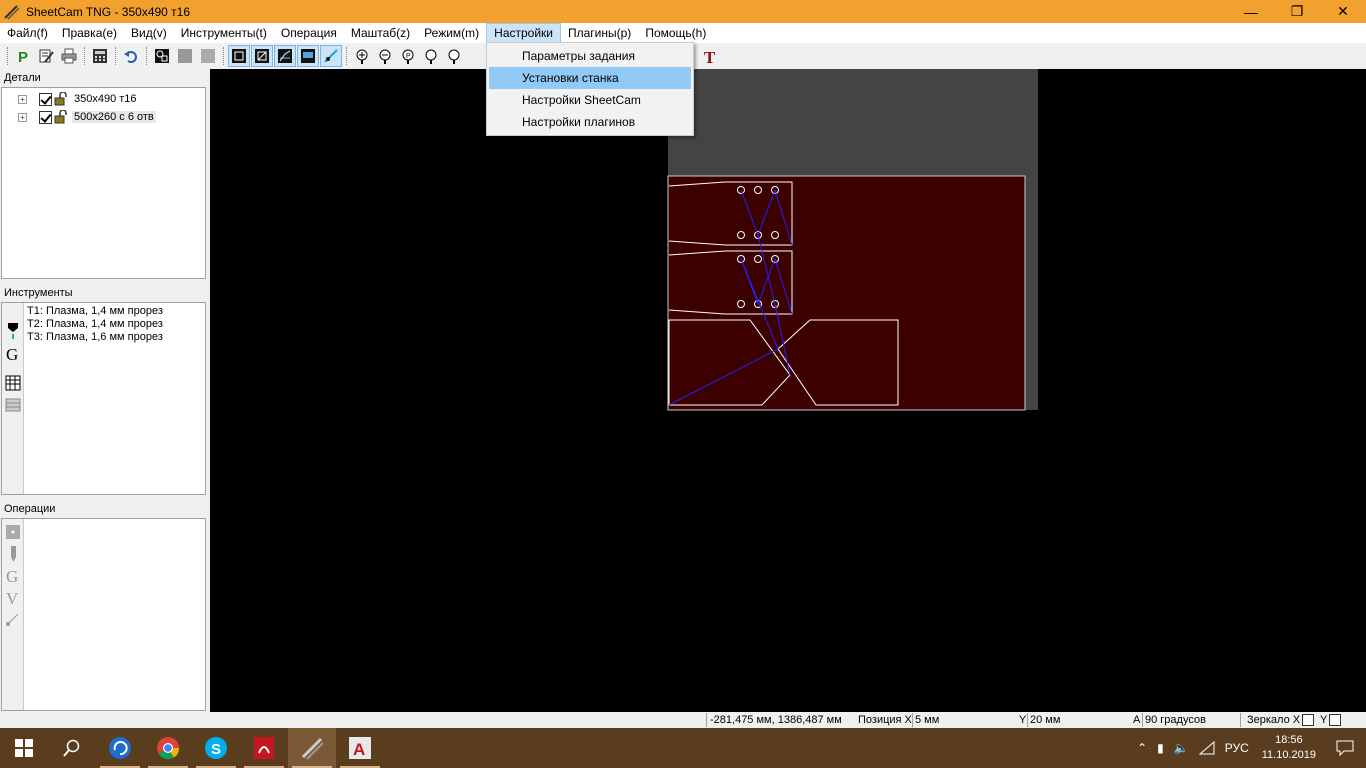 This screenshot has width=1366, height=768. I want to click on zoom-in-button, so click(362, 56).